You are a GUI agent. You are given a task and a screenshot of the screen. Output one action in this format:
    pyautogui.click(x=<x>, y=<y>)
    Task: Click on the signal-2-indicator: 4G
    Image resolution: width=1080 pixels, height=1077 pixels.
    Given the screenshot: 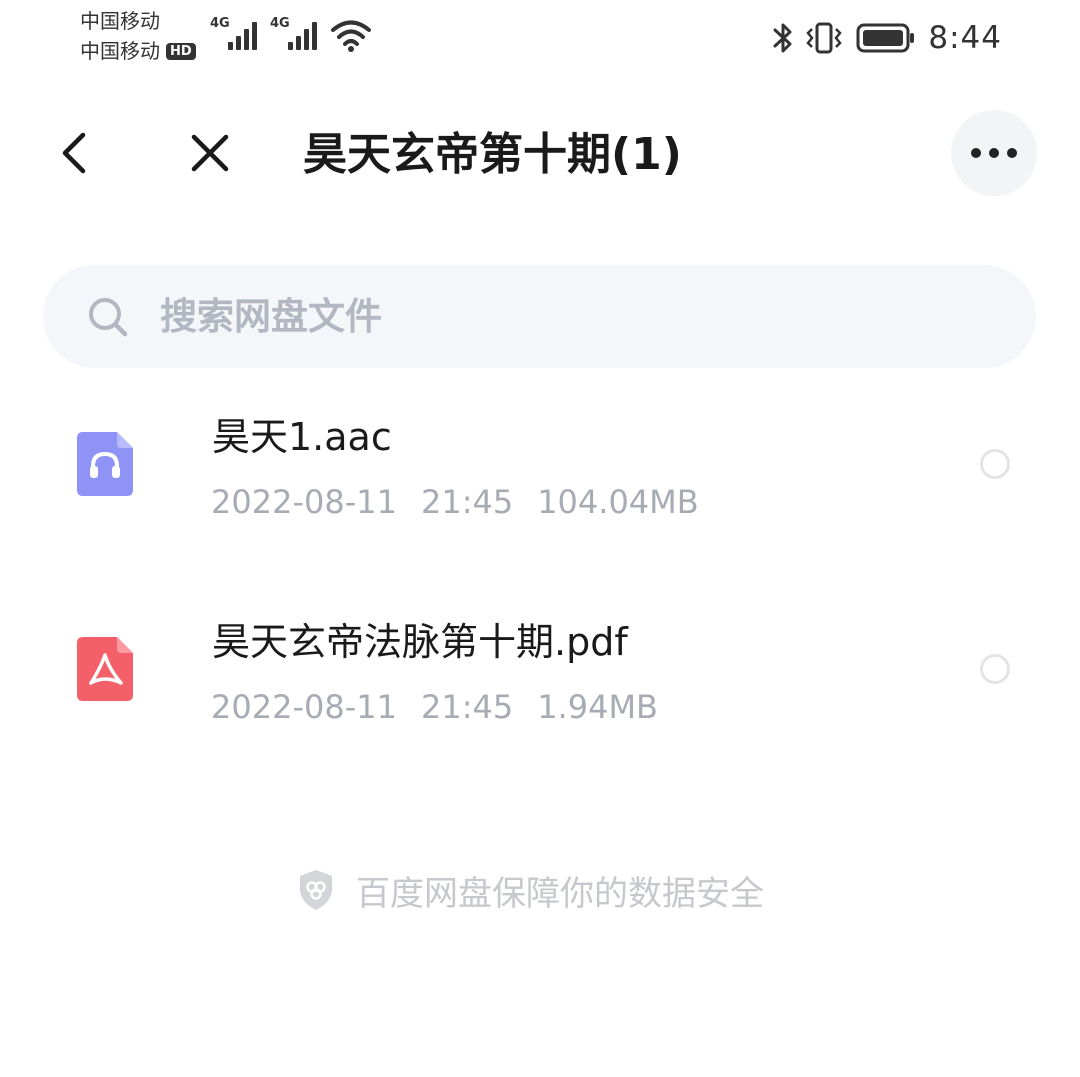 What is the action you would take?
    pyautogui.click(x=296, y=34)
    